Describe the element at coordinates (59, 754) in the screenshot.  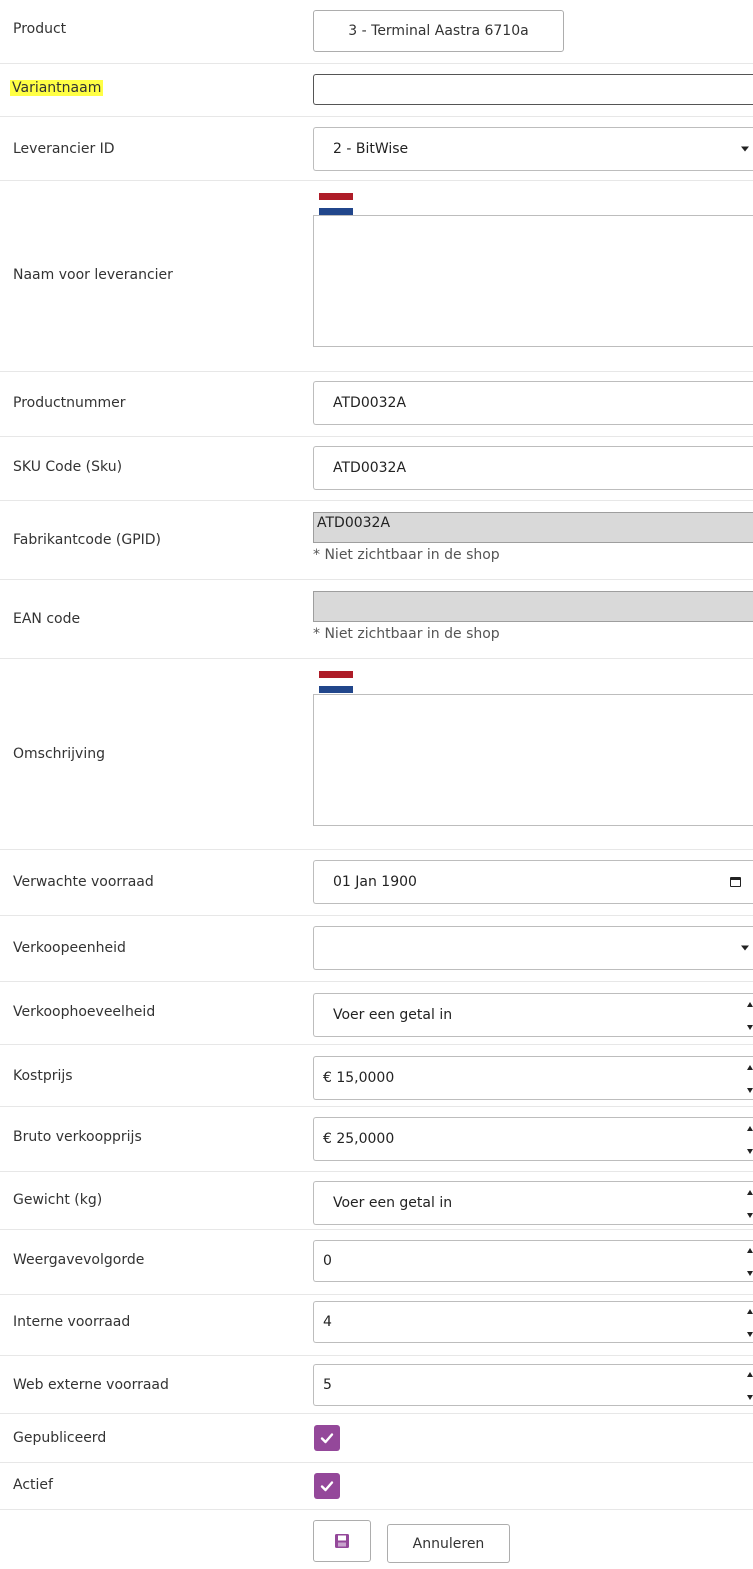
I see `omschrijving-label: Omschrijving` at that location.